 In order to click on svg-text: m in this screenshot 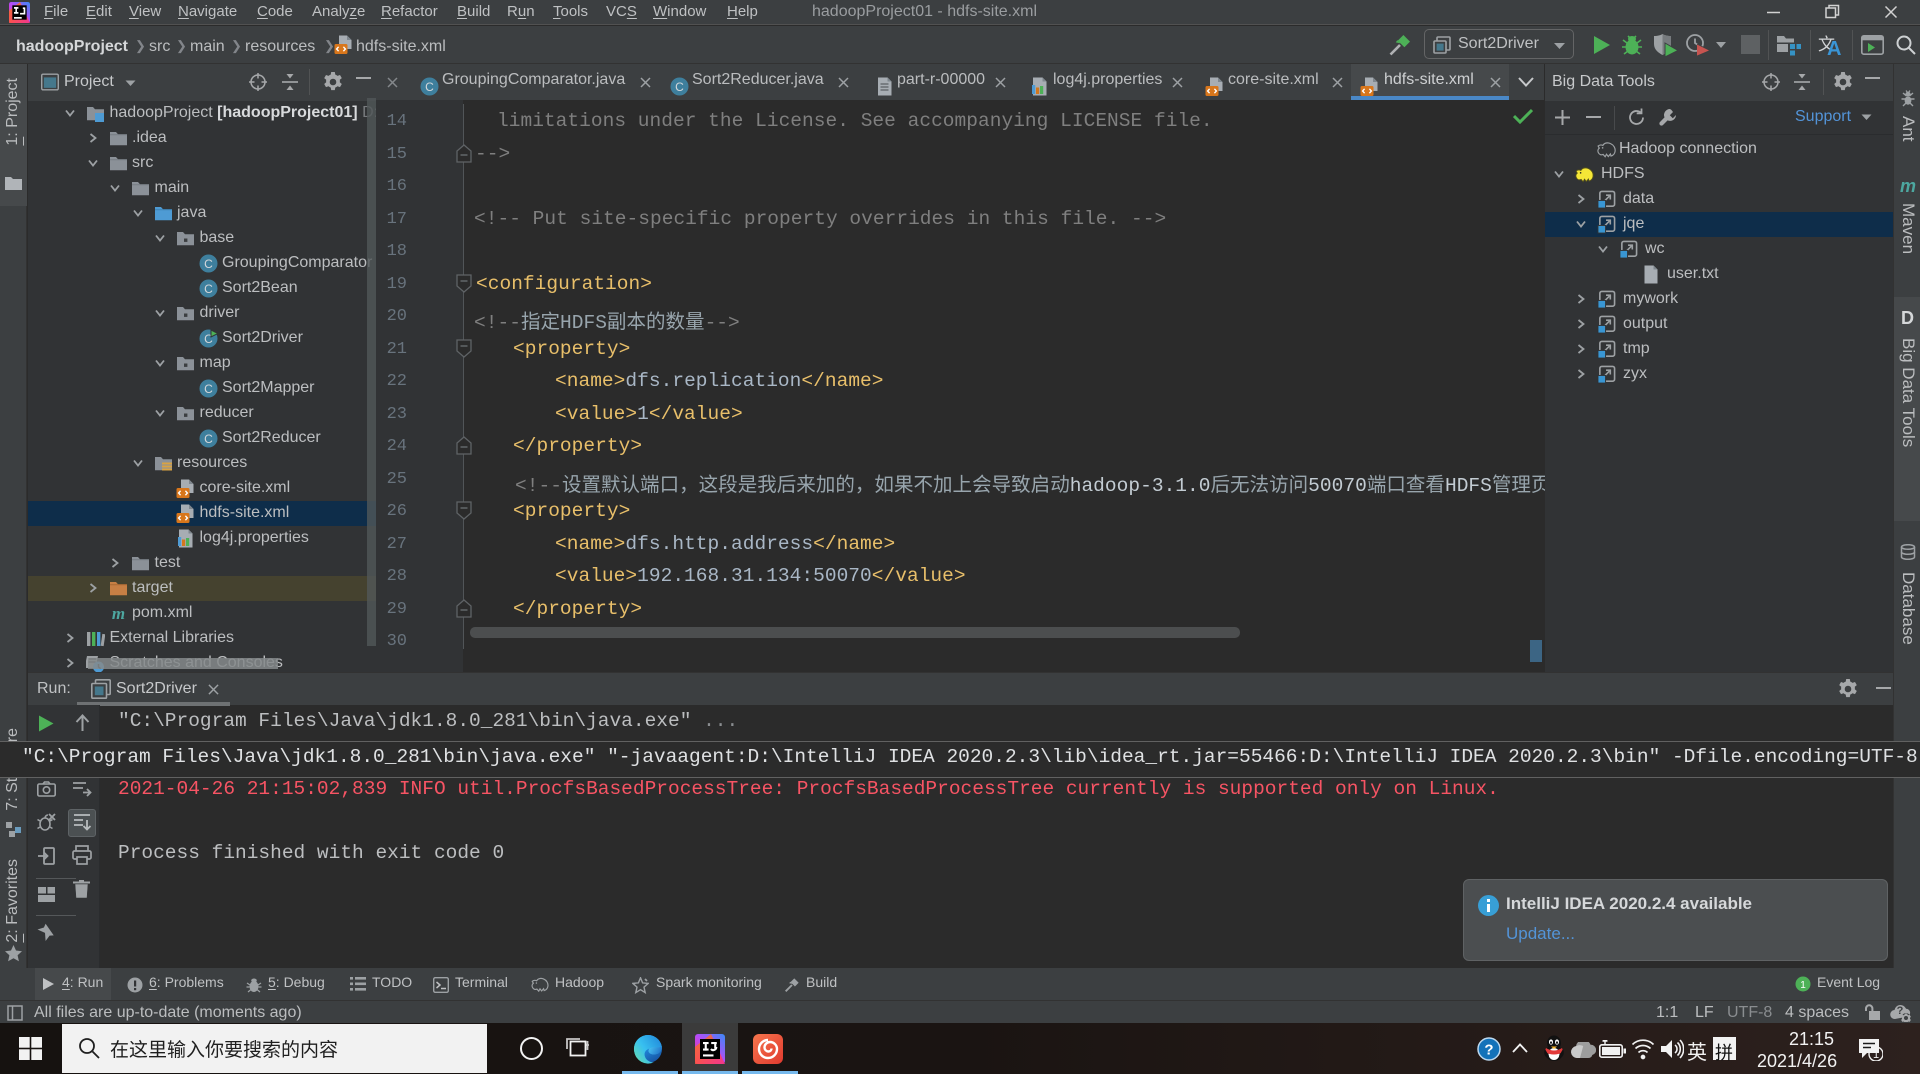, I will do `click(117, 613)`.